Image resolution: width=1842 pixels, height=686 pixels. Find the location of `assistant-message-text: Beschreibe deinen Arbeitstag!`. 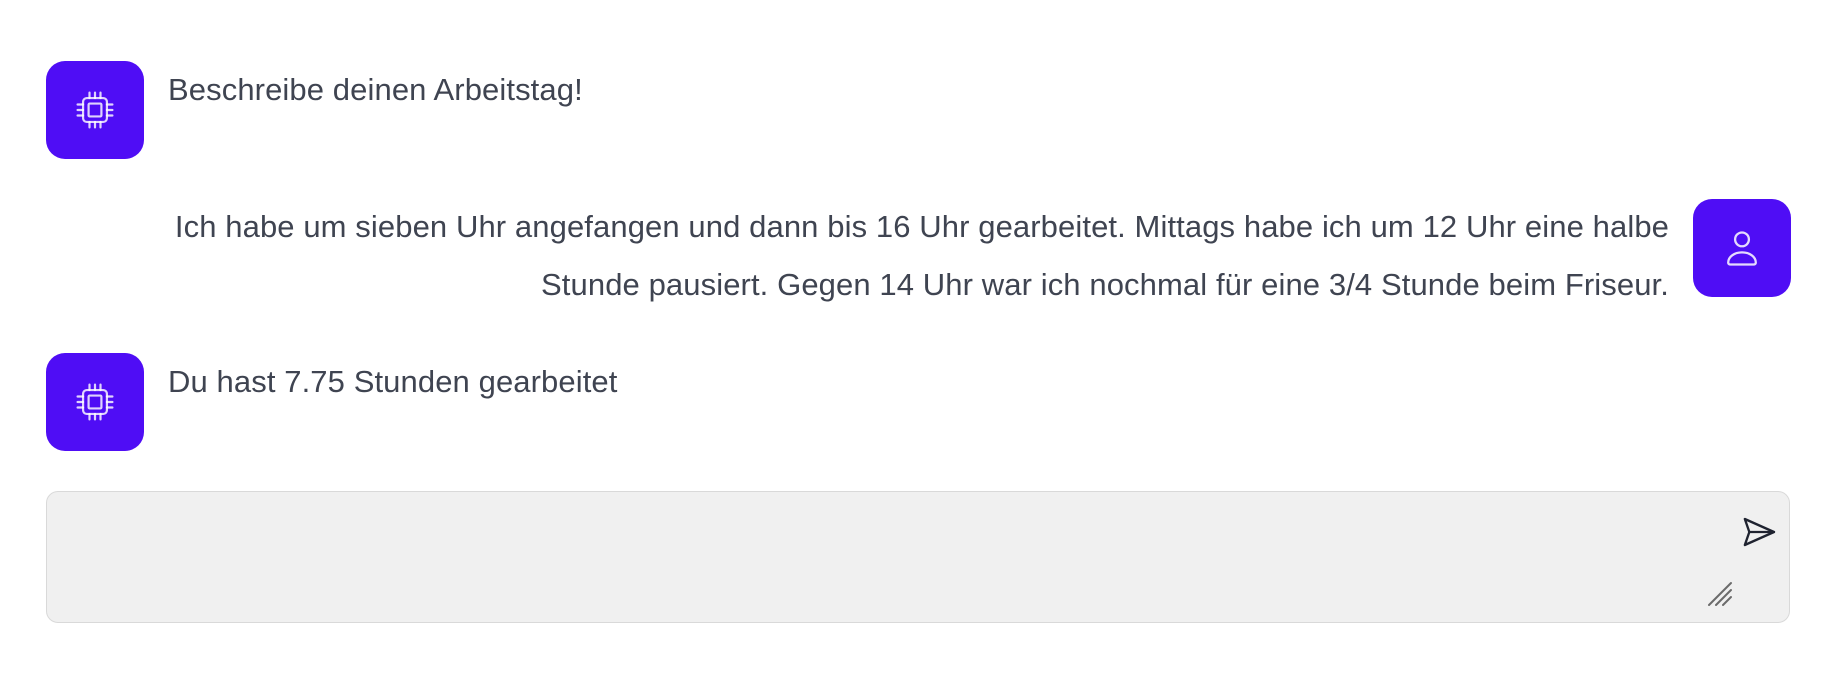

assistant-message-text: Beschreibe deinen Arbeitstag! is located at coordinates (375, 89).